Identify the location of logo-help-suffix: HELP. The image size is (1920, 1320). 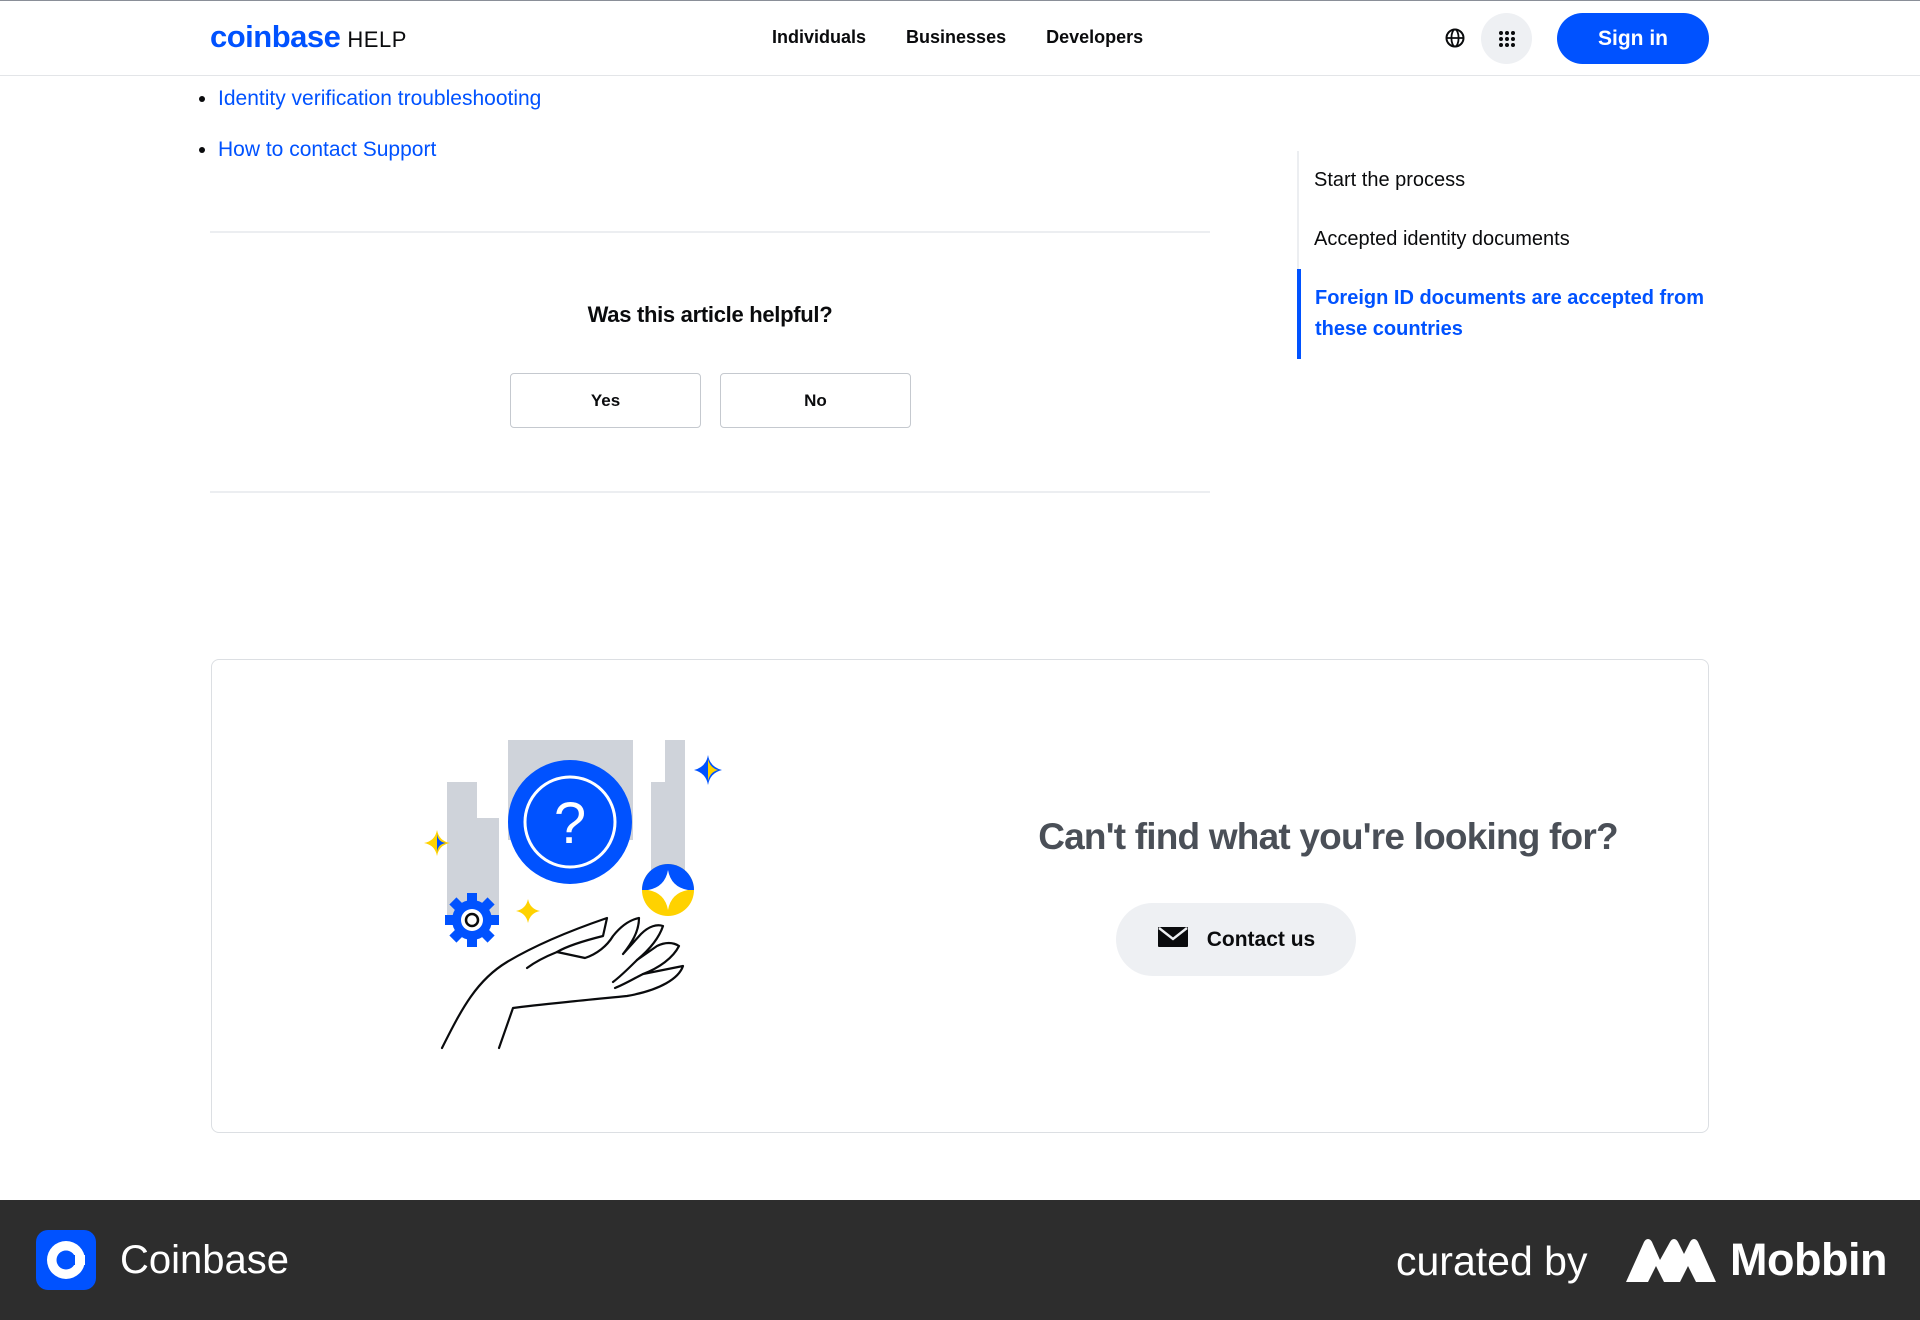
(377, 39).